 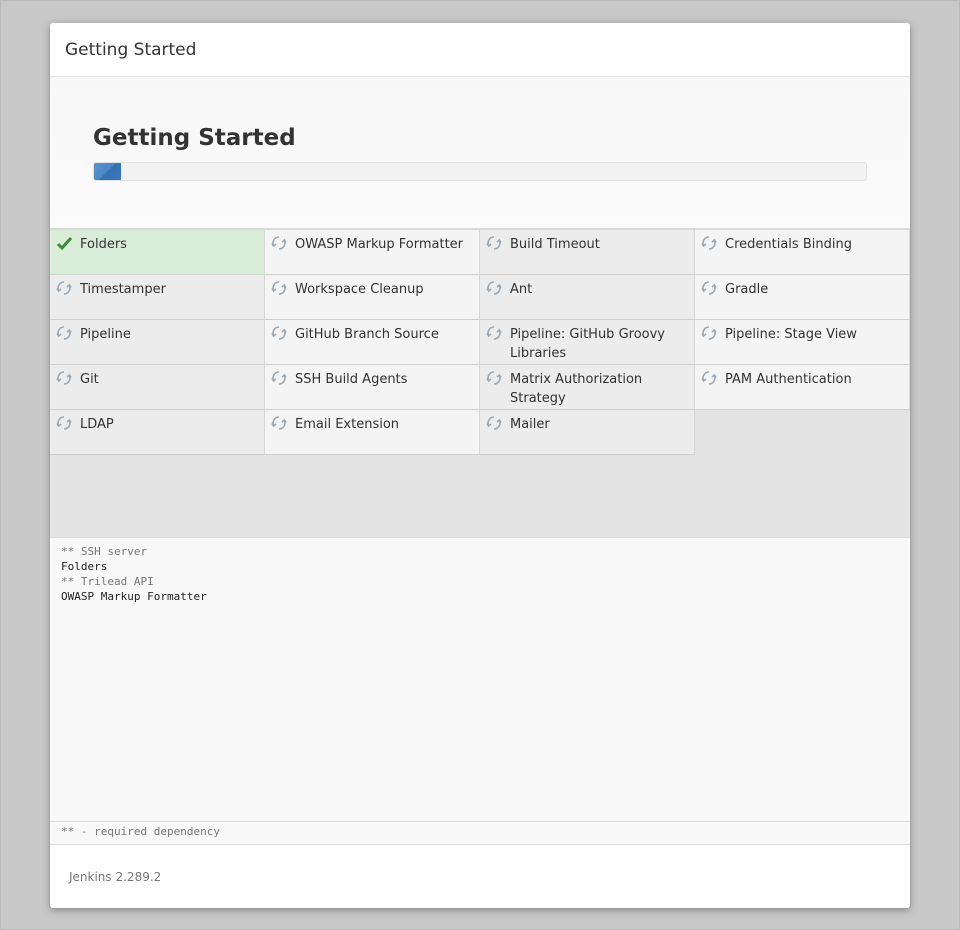 I want to click on plugin-label: Gradle, so click(x=747, y=289).